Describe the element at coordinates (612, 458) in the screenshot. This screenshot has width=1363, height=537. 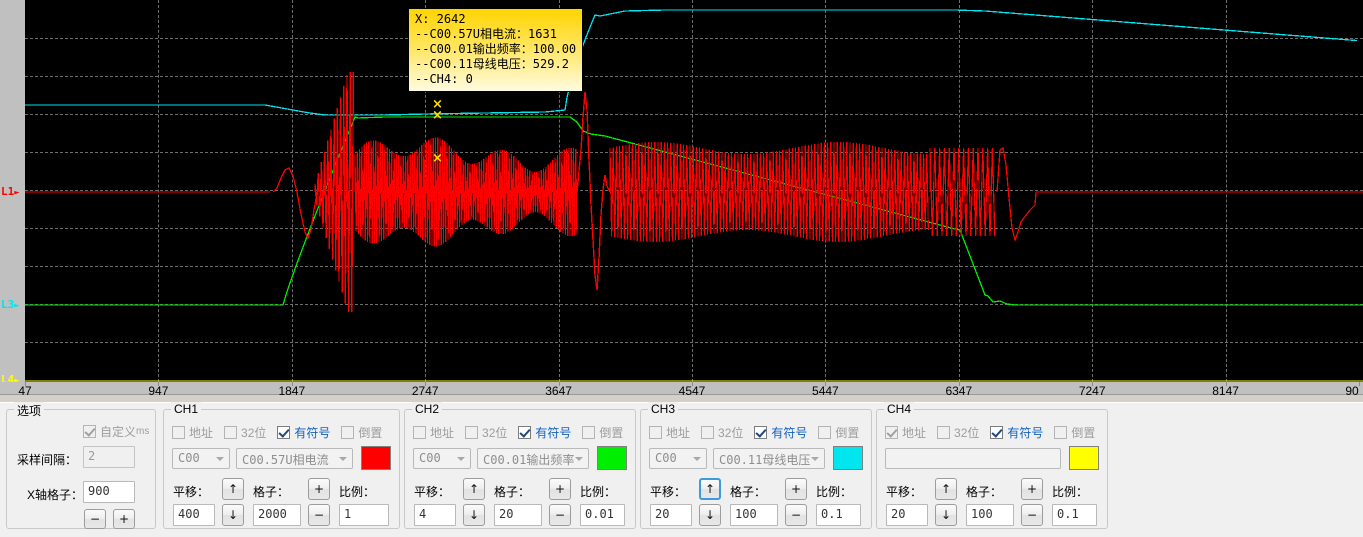
I see `ch2-color-swatch` at that location.